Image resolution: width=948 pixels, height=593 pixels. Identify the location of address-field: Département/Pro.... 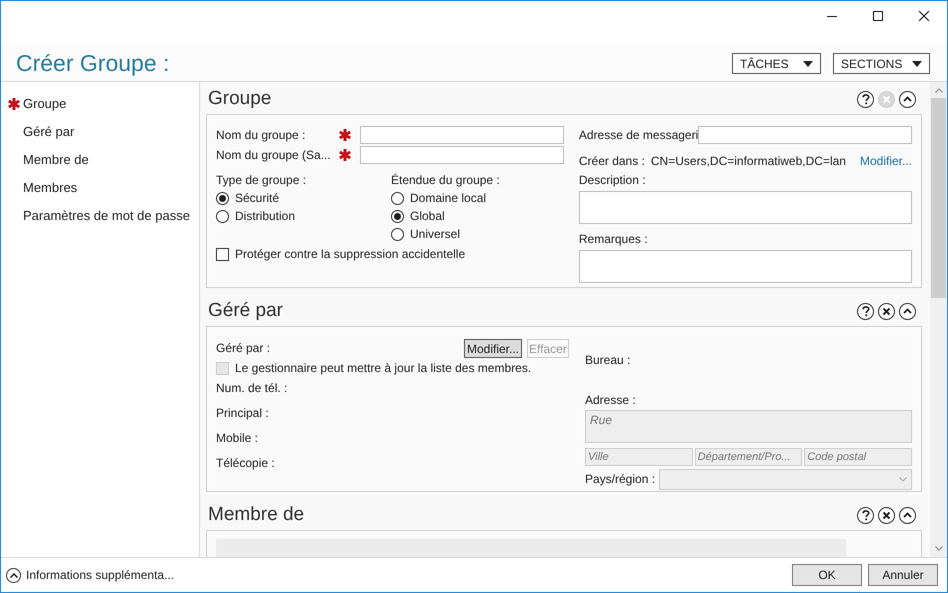
(748, 457).